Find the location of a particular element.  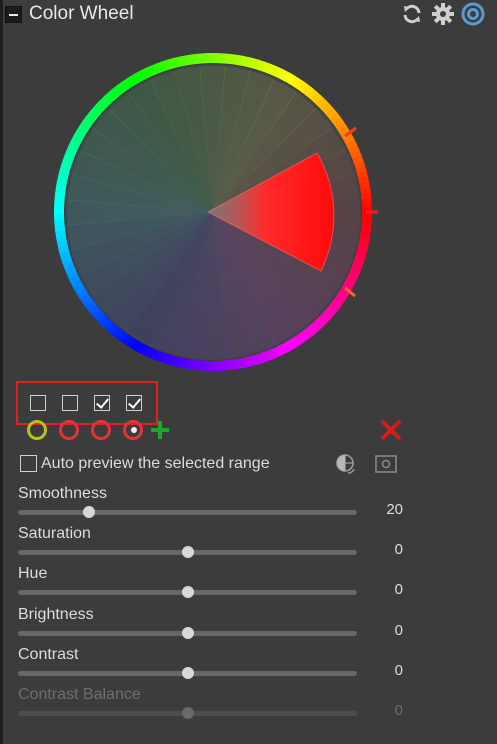

slider-label: Contrast is located at coordinates (48, 654).